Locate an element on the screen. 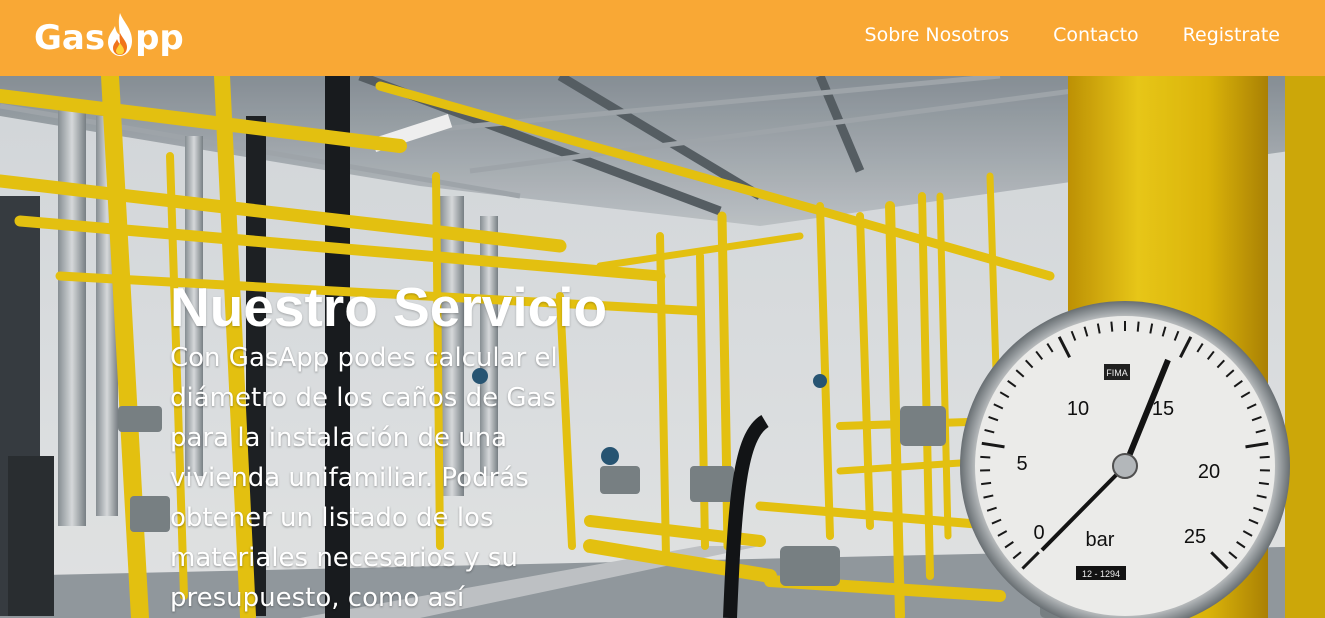 The image size is (1325, 618). gasapp-logo: Gas pp is located at coordinates (109, 38).